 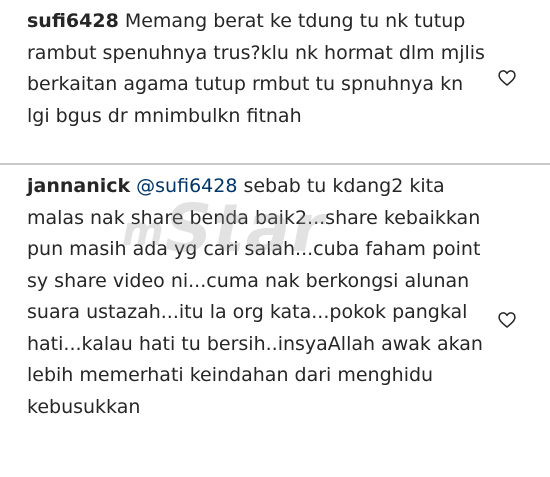 I want to click on comment-divider, so click(x=275, y=164).